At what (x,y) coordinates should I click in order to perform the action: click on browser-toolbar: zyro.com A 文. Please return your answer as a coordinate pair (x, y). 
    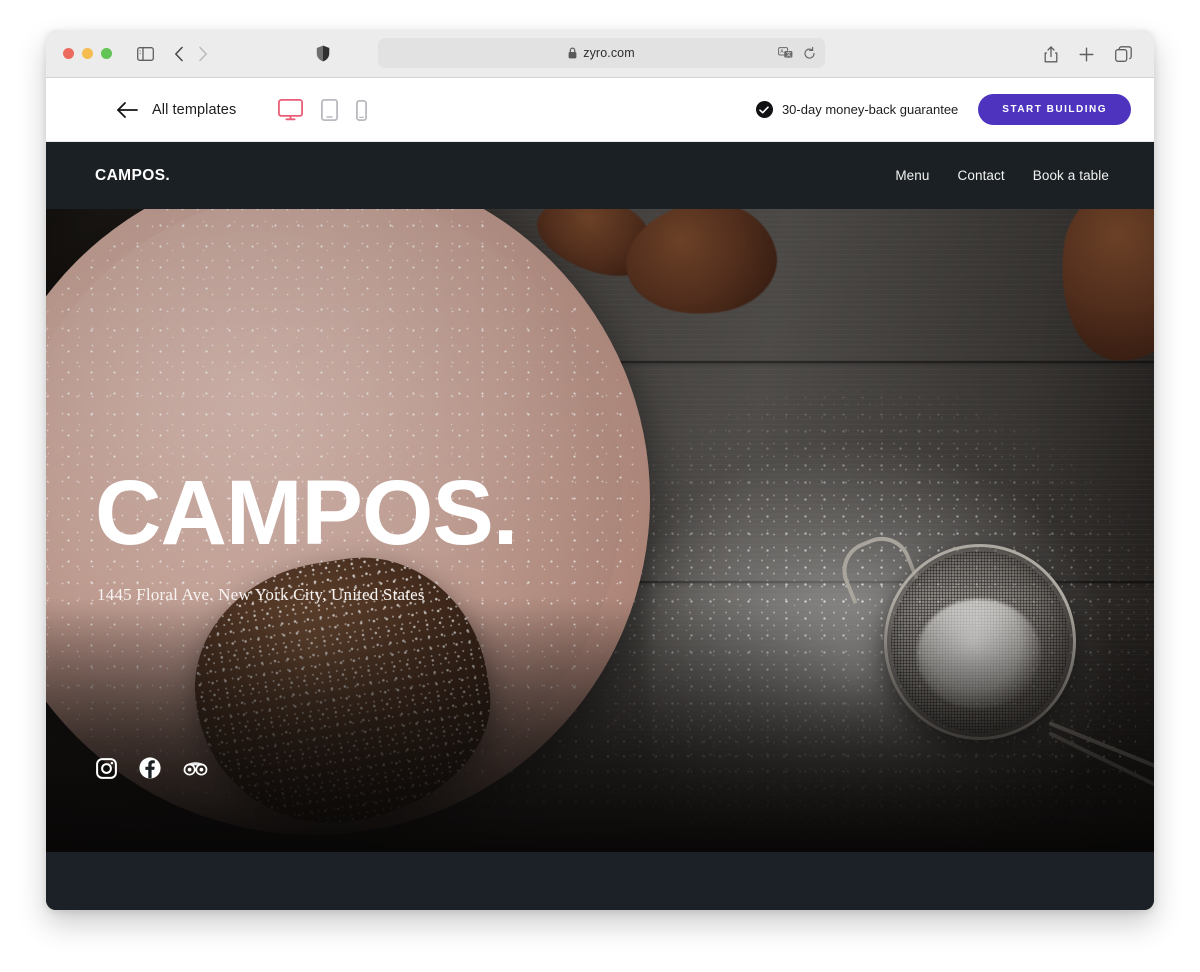
    Looking at the image, I should click on (600, 54).